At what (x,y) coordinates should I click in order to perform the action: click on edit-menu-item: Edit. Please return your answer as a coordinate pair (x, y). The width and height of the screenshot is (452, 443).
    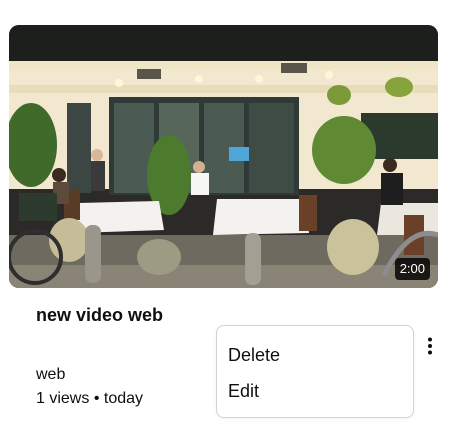
    Looking at the image, I should click on (243, 391).